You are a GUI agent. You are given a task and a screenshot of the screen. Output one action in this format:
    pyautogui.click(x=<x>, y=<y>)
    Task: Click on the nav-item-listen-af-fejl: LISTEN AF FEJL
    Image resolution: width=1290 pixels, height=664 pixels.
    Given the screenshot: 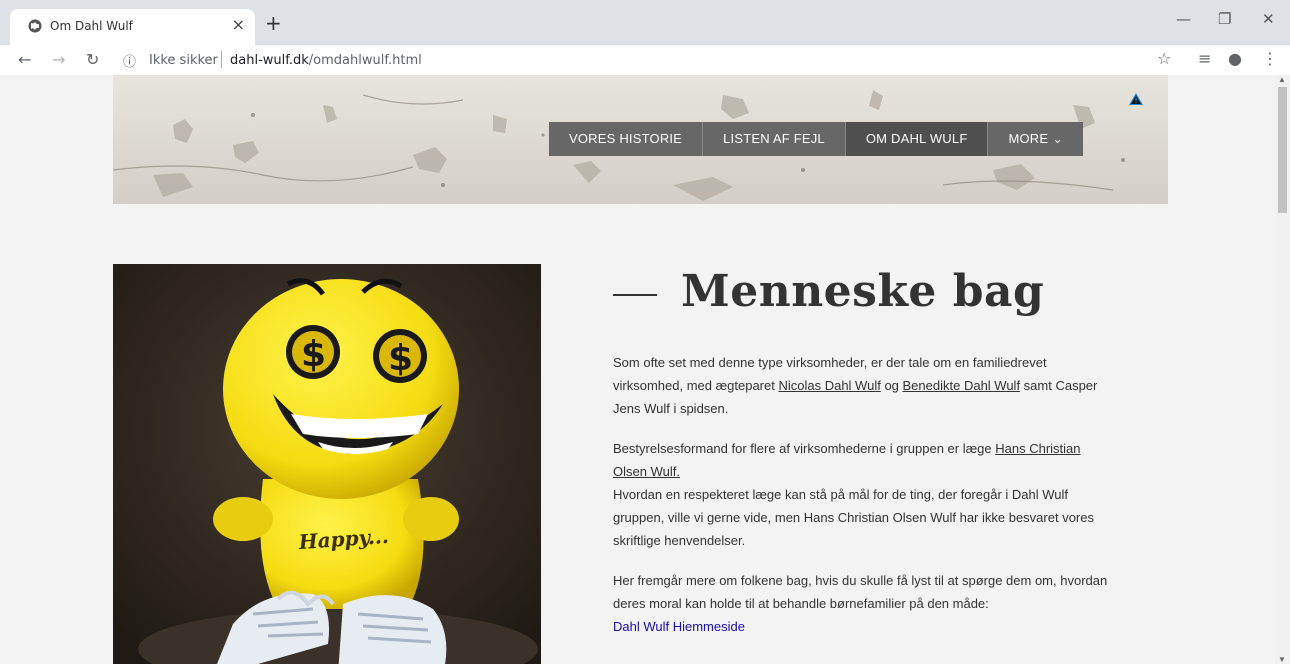 What is the action you would take?
    pyautogui.click(x=774, y=139)
    